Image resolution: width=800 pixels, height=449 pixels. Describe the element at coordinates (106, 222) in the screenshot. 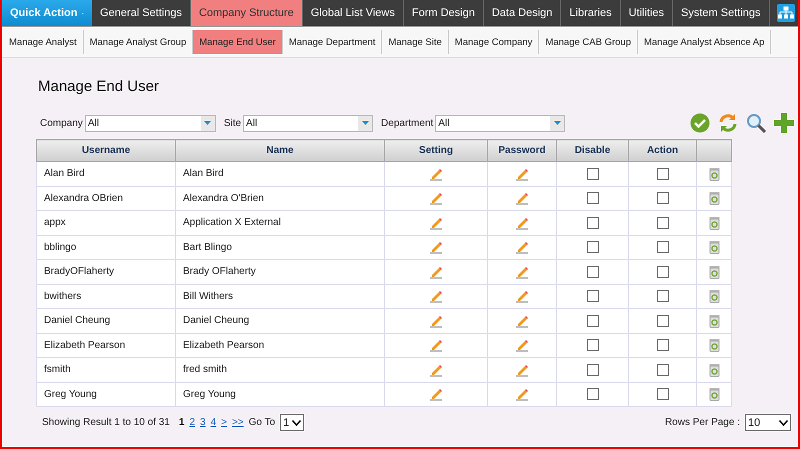

I see `table-cell: appx` at that location.